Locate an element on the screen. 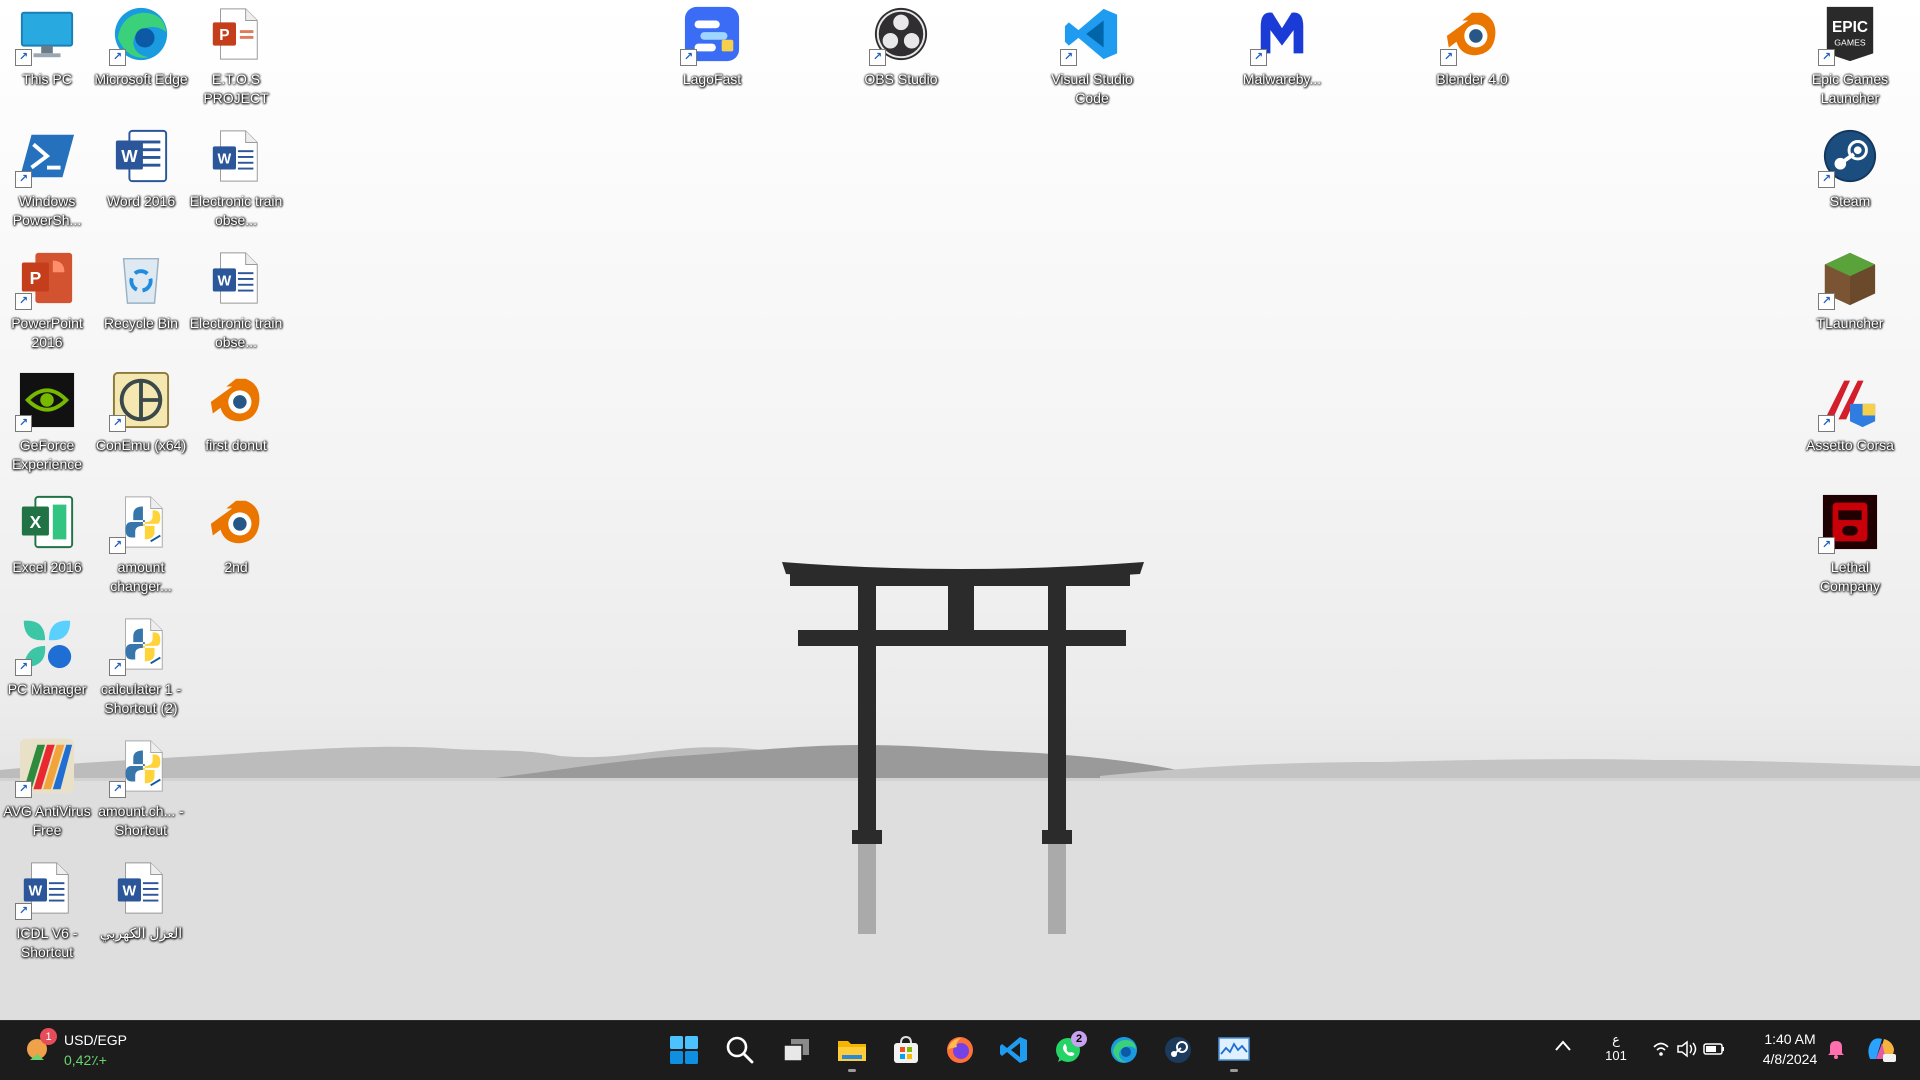 Image resolution: width=1920 pixels, height=1080 pixels. edge-icon is located at coordinates (1124, 1050).